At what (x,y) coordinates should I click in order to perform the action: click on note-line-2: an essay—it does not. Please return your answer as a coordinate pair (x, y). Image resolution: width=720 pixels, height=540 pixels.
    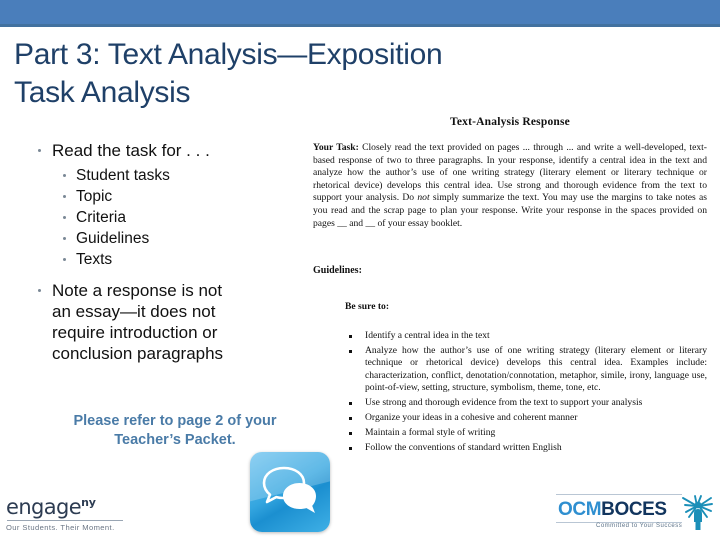
    Looking at the image, I should click on (134, 311).